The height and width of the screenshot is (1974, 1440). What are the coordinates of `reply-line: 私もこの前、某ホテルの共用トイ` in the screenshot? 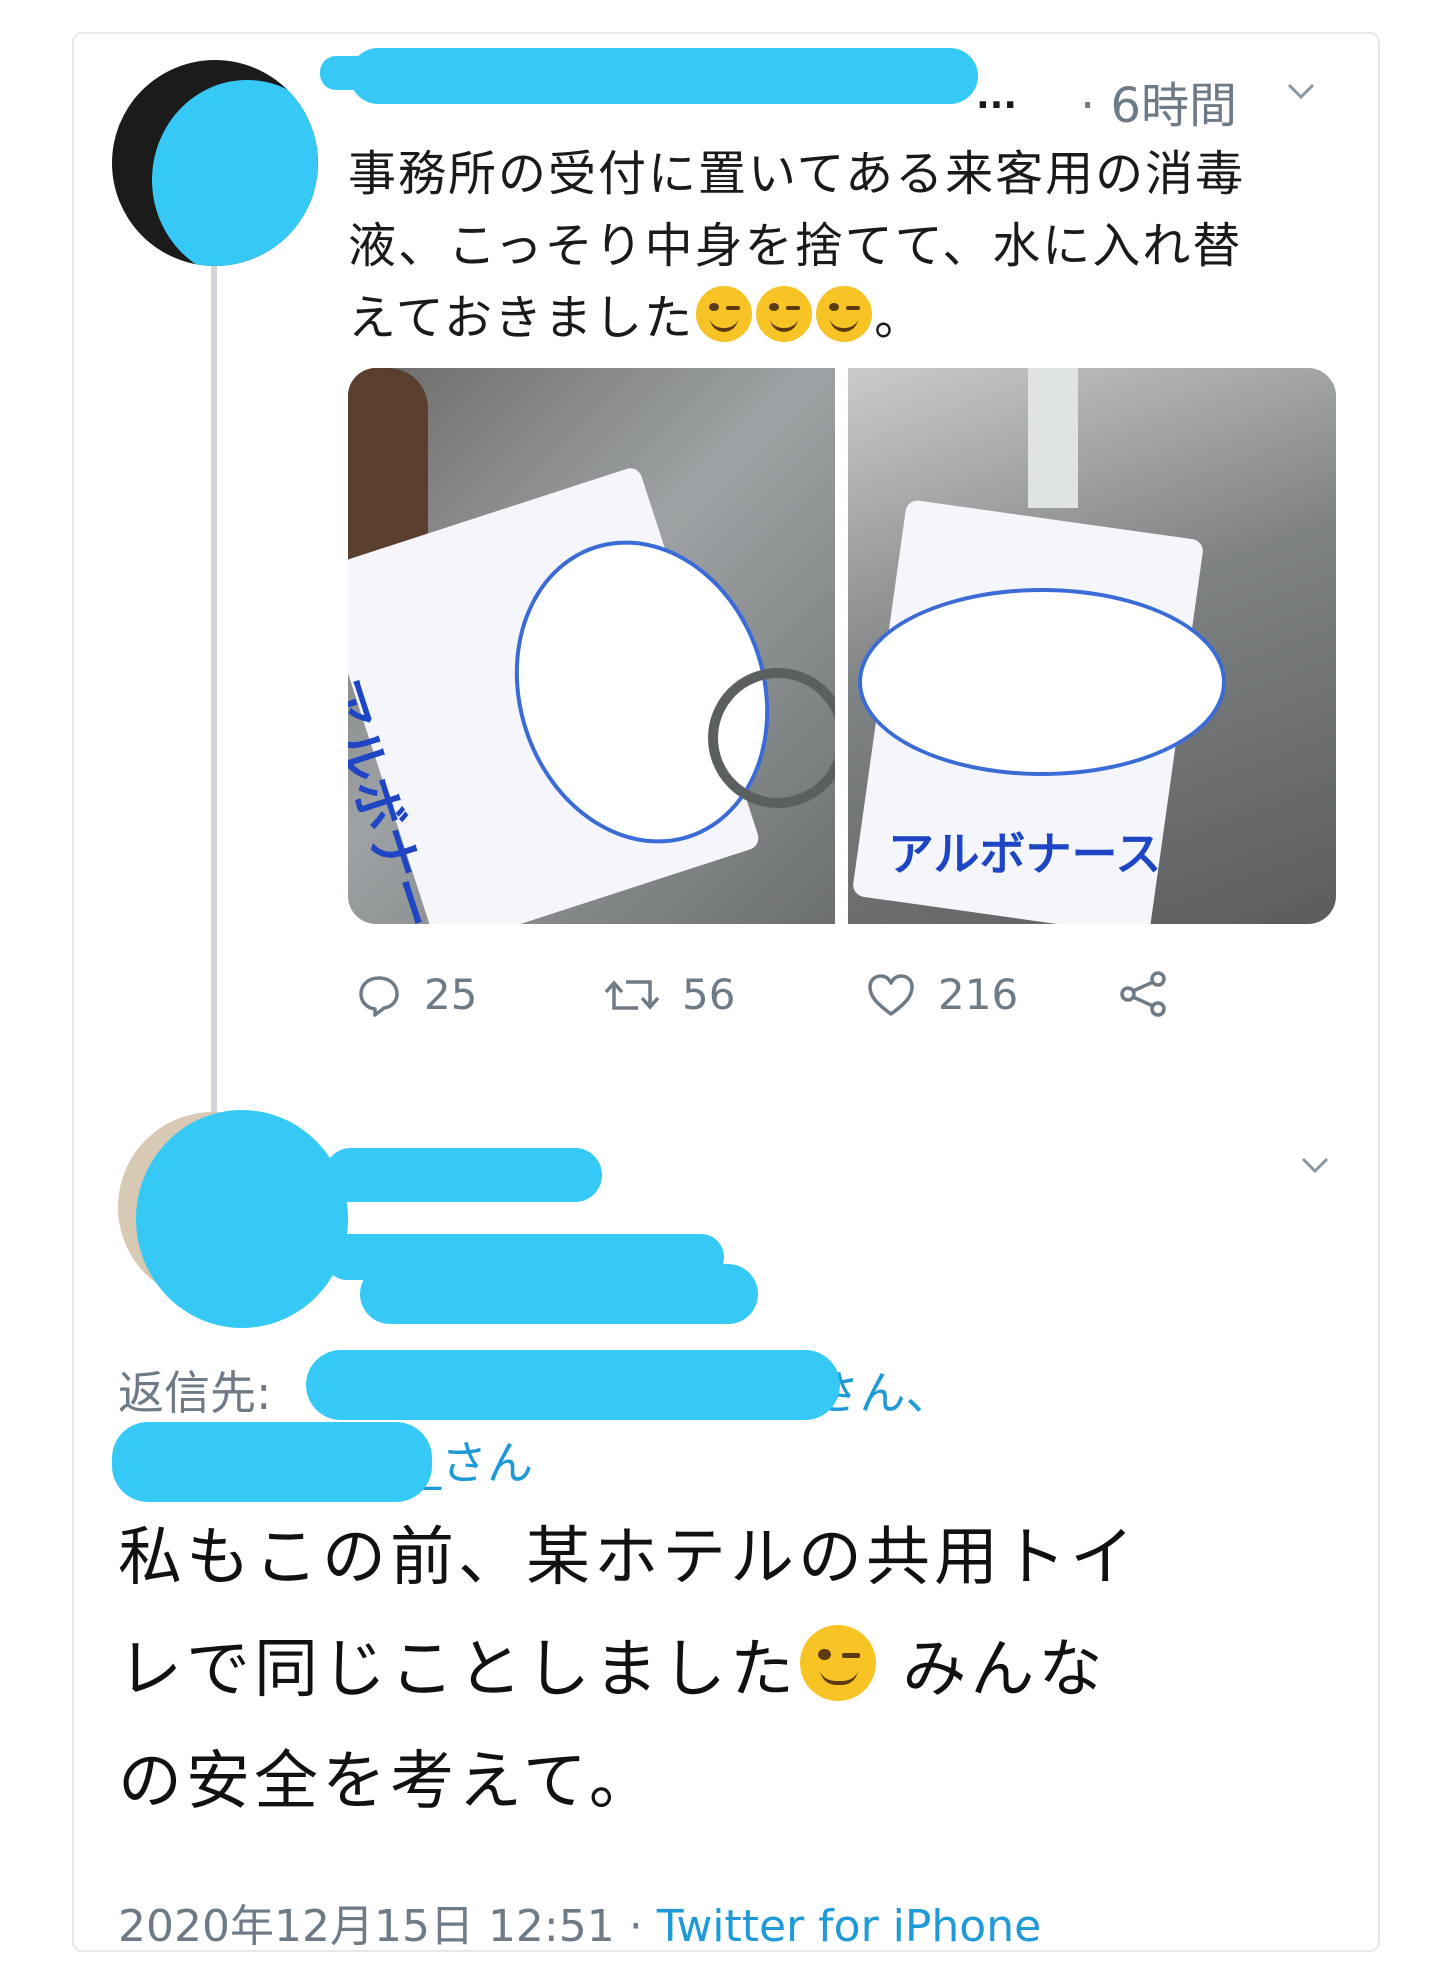 It's located at (628, 1558).